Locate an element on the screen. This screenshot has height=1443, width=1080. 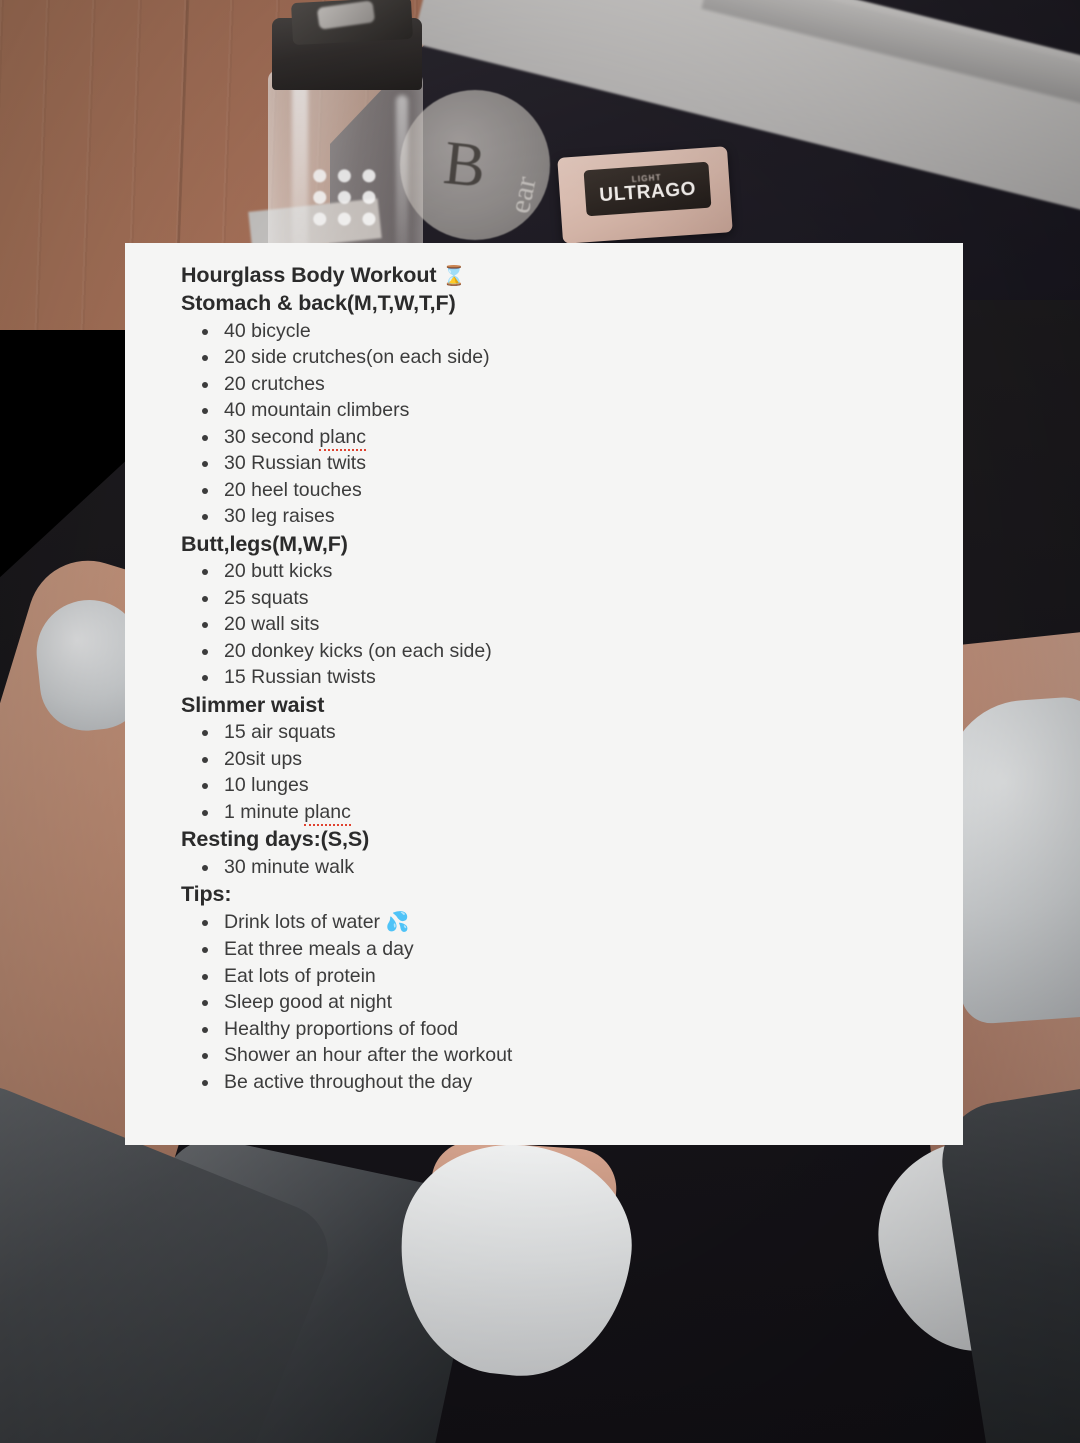
list-item: 25 squats is located at coordinates (568, 598).